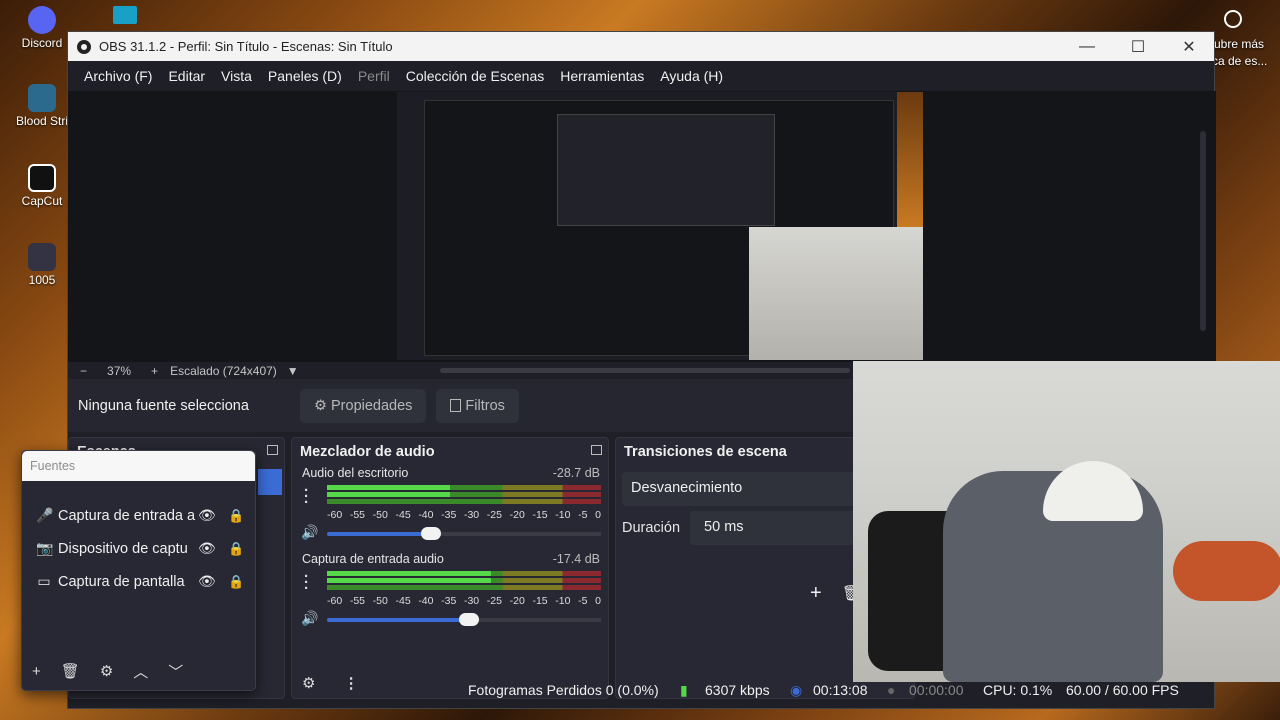 Image resolution: width=1280 pixels, height=720 pixels. What do you see at coordinates (175, 671) in the screenshot?
I see `move-down-button: ﹀` at bounding box center [175, 671].